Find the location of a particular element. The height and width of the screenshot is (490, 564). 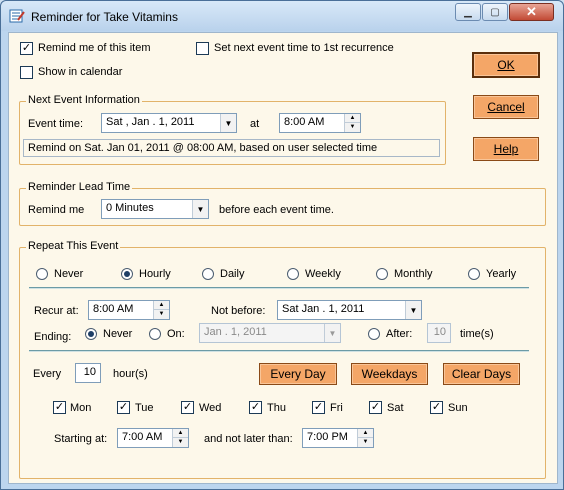

not-before-date-picker: Sat Jan . 1, 2011 ▼ is located at coordinates (349, 310).